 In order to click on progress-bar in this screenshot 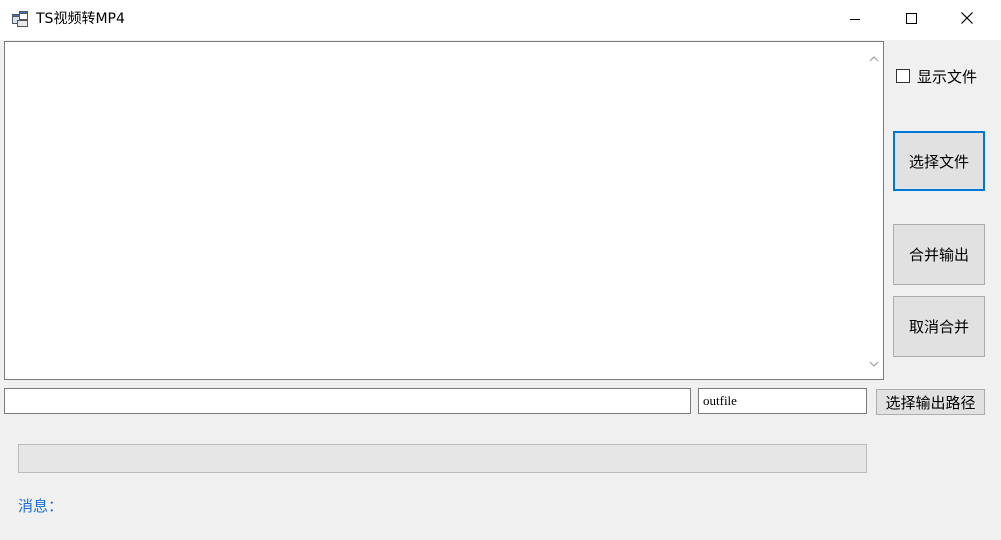, I will do `click(442, 458)`.